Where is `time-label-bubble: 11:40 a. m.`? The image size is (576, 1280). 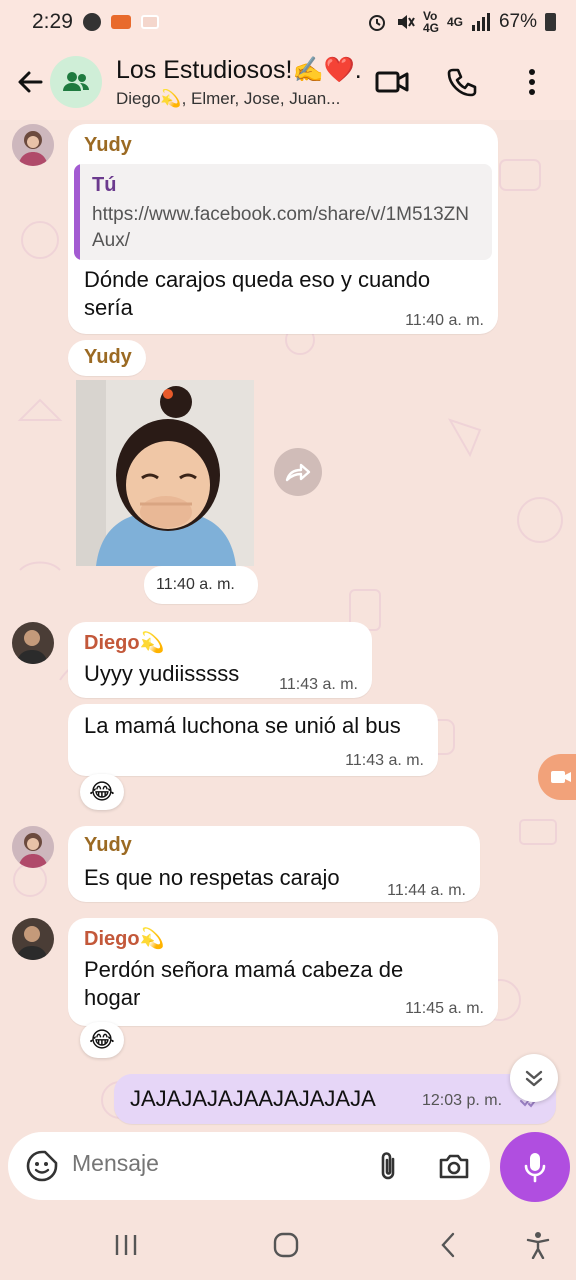
time-label-bubble: 11:40 a. m. is located at coordinates (201, 585).